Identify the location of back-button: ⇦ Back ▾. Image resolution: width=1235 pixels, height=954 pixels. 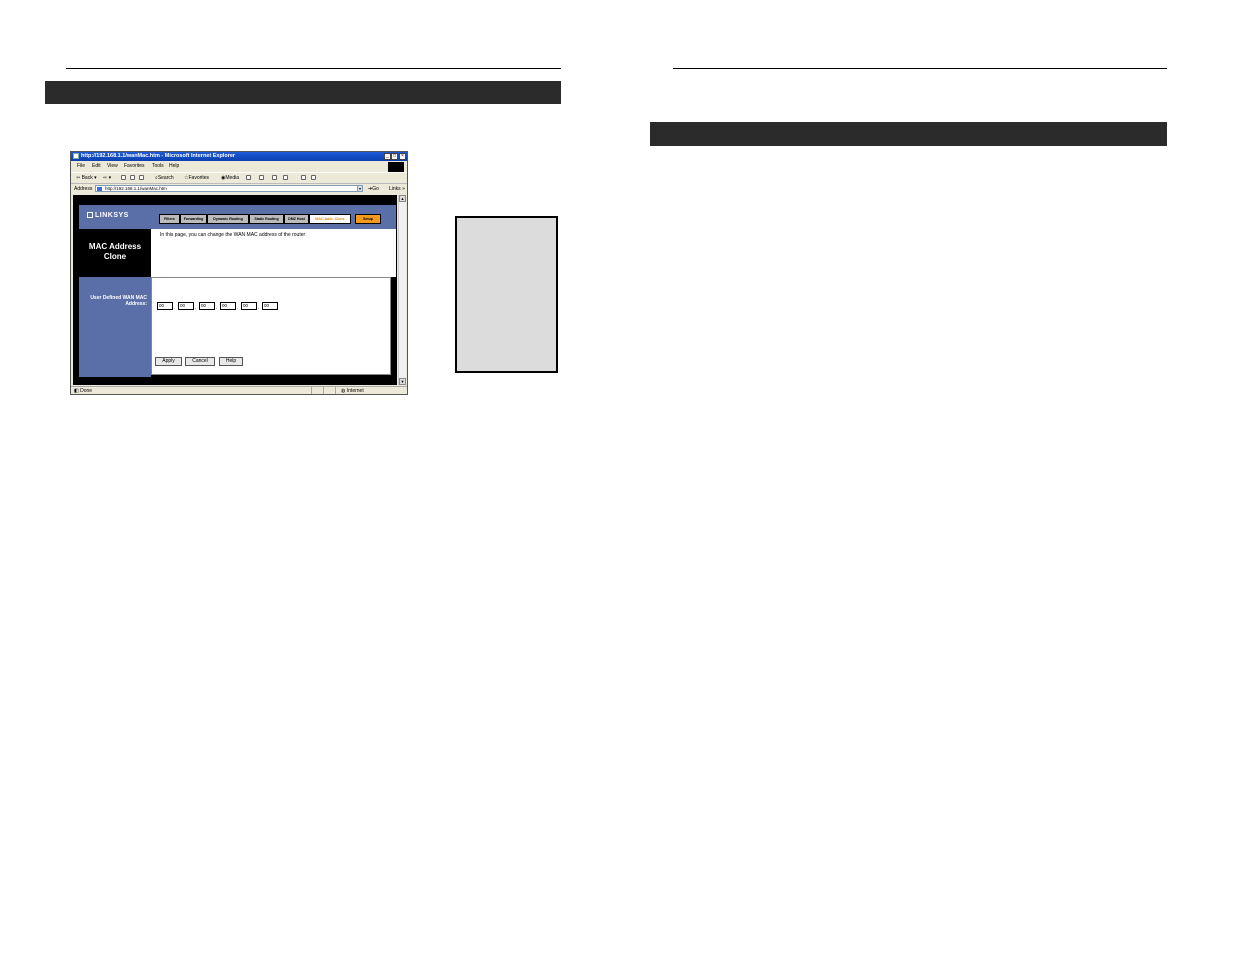
(86, 178).